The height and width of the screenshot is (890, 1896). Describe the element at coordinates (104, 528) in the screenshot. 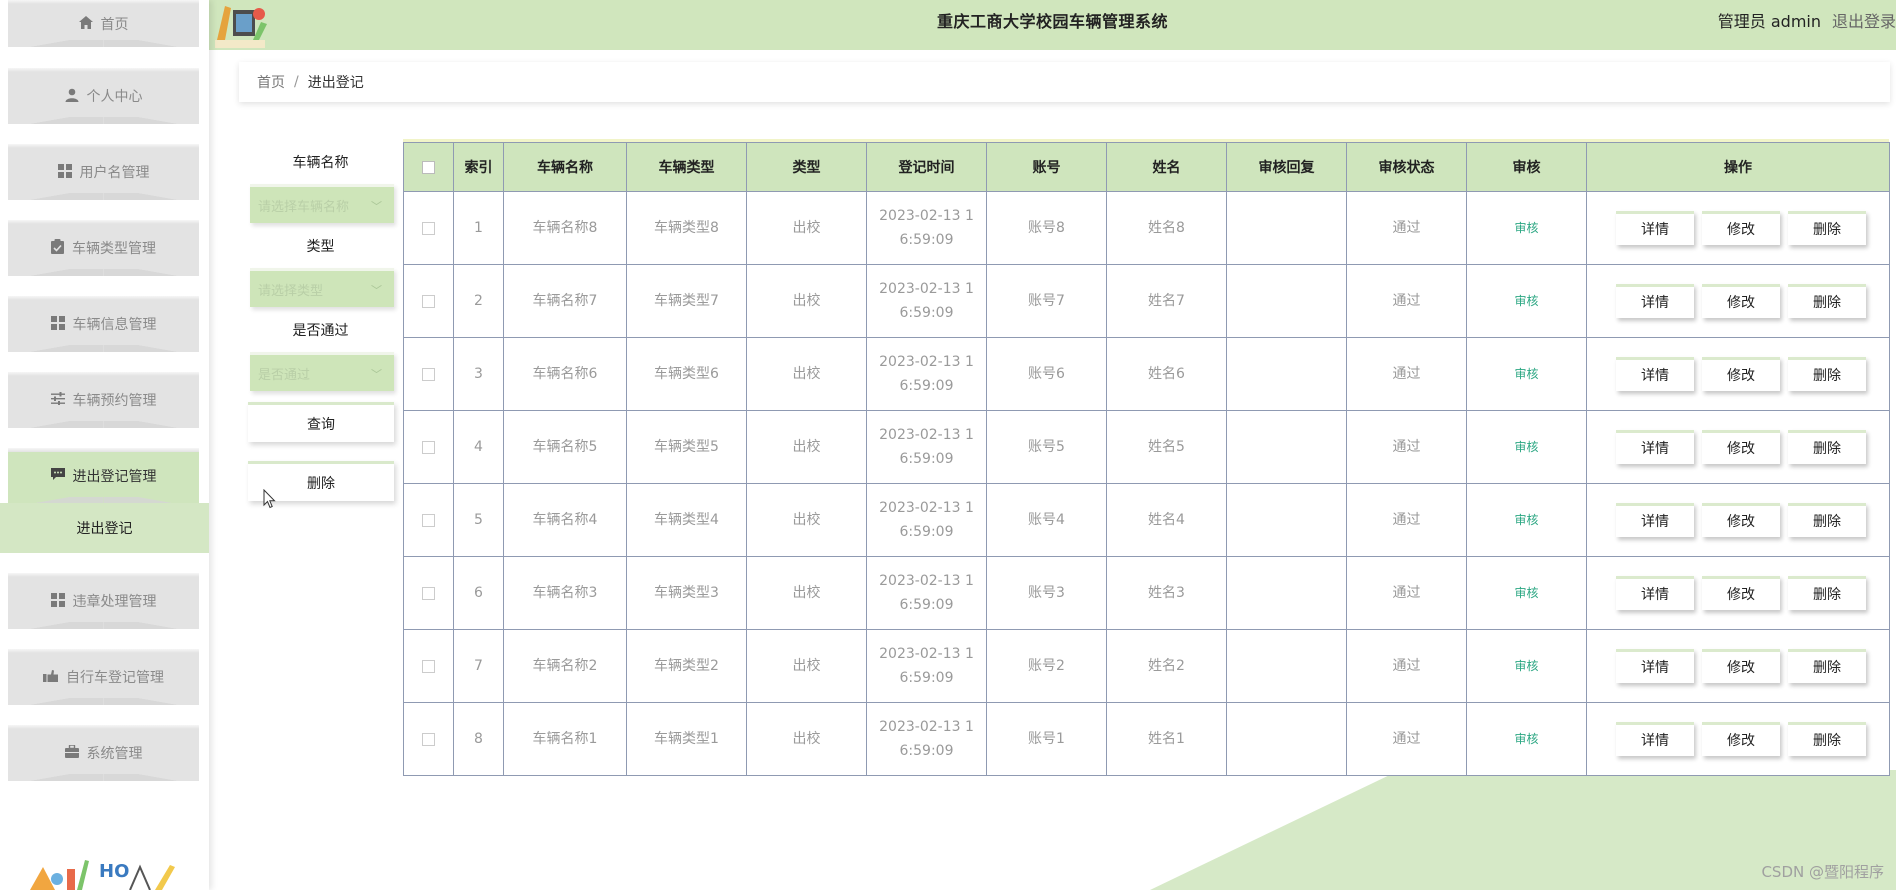

I see `submenu-entry-exit-record: 进出登记` at that location.